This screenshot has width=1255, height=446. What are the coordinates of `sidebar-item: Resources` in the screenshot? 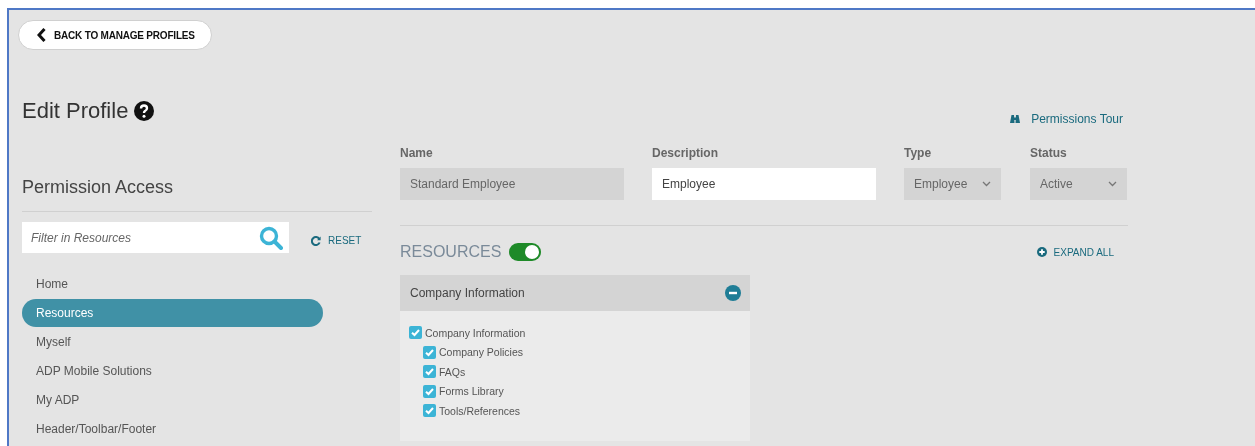 It's located at (172, 313).